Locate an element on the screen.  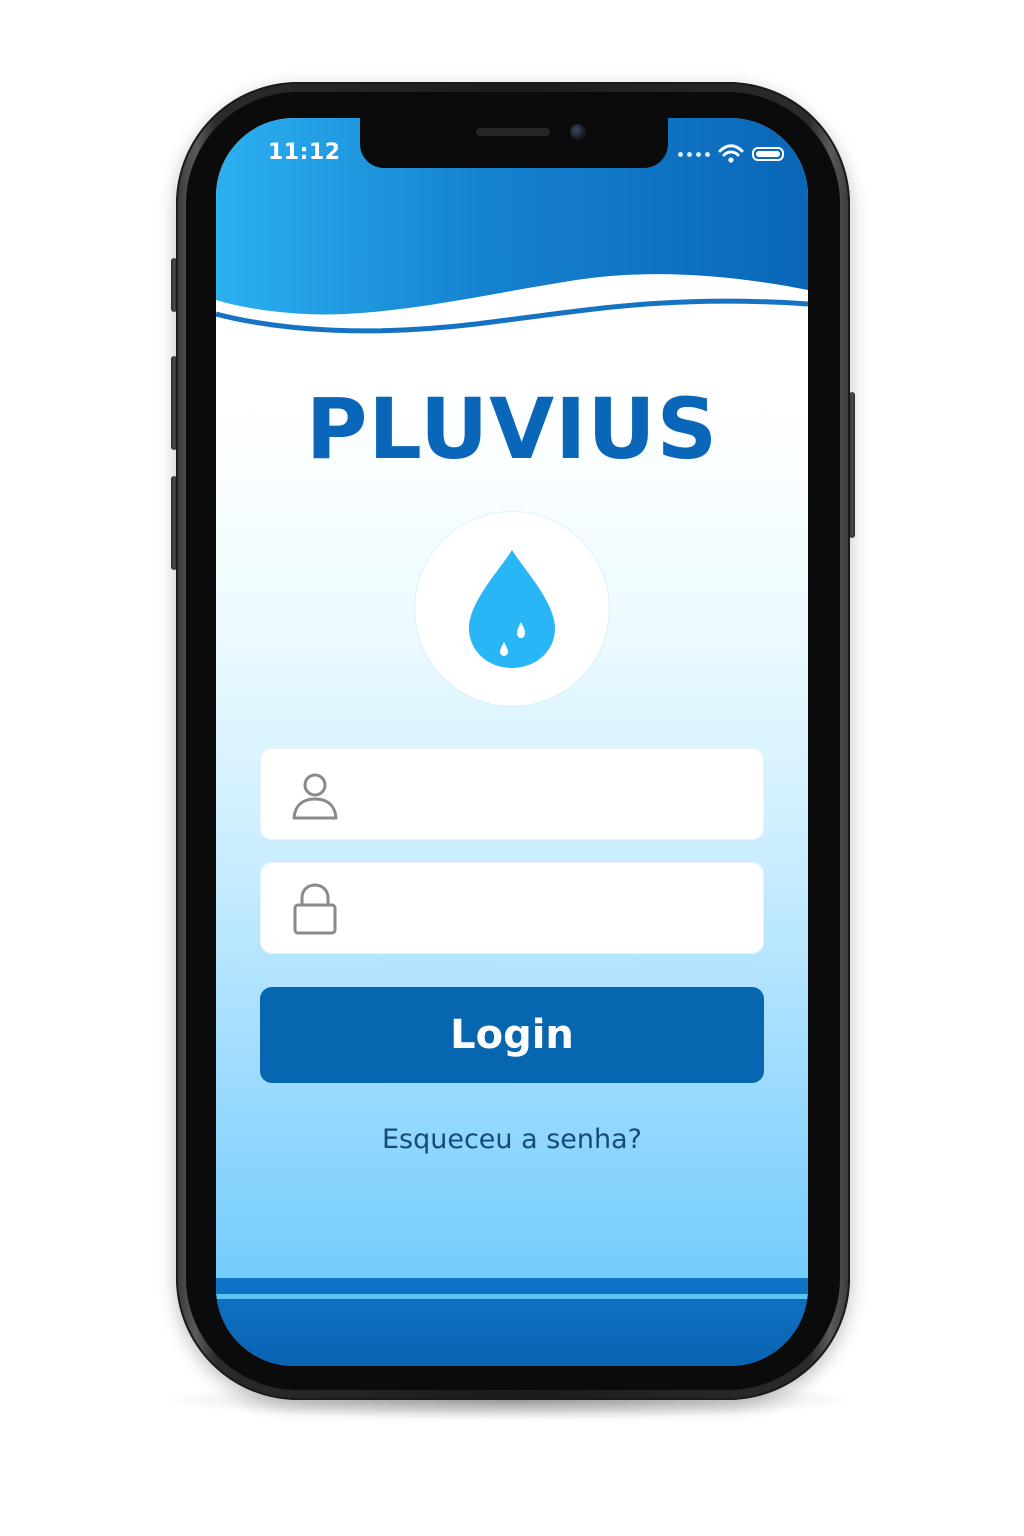
battery-icon is located at coordinates (768, 154).